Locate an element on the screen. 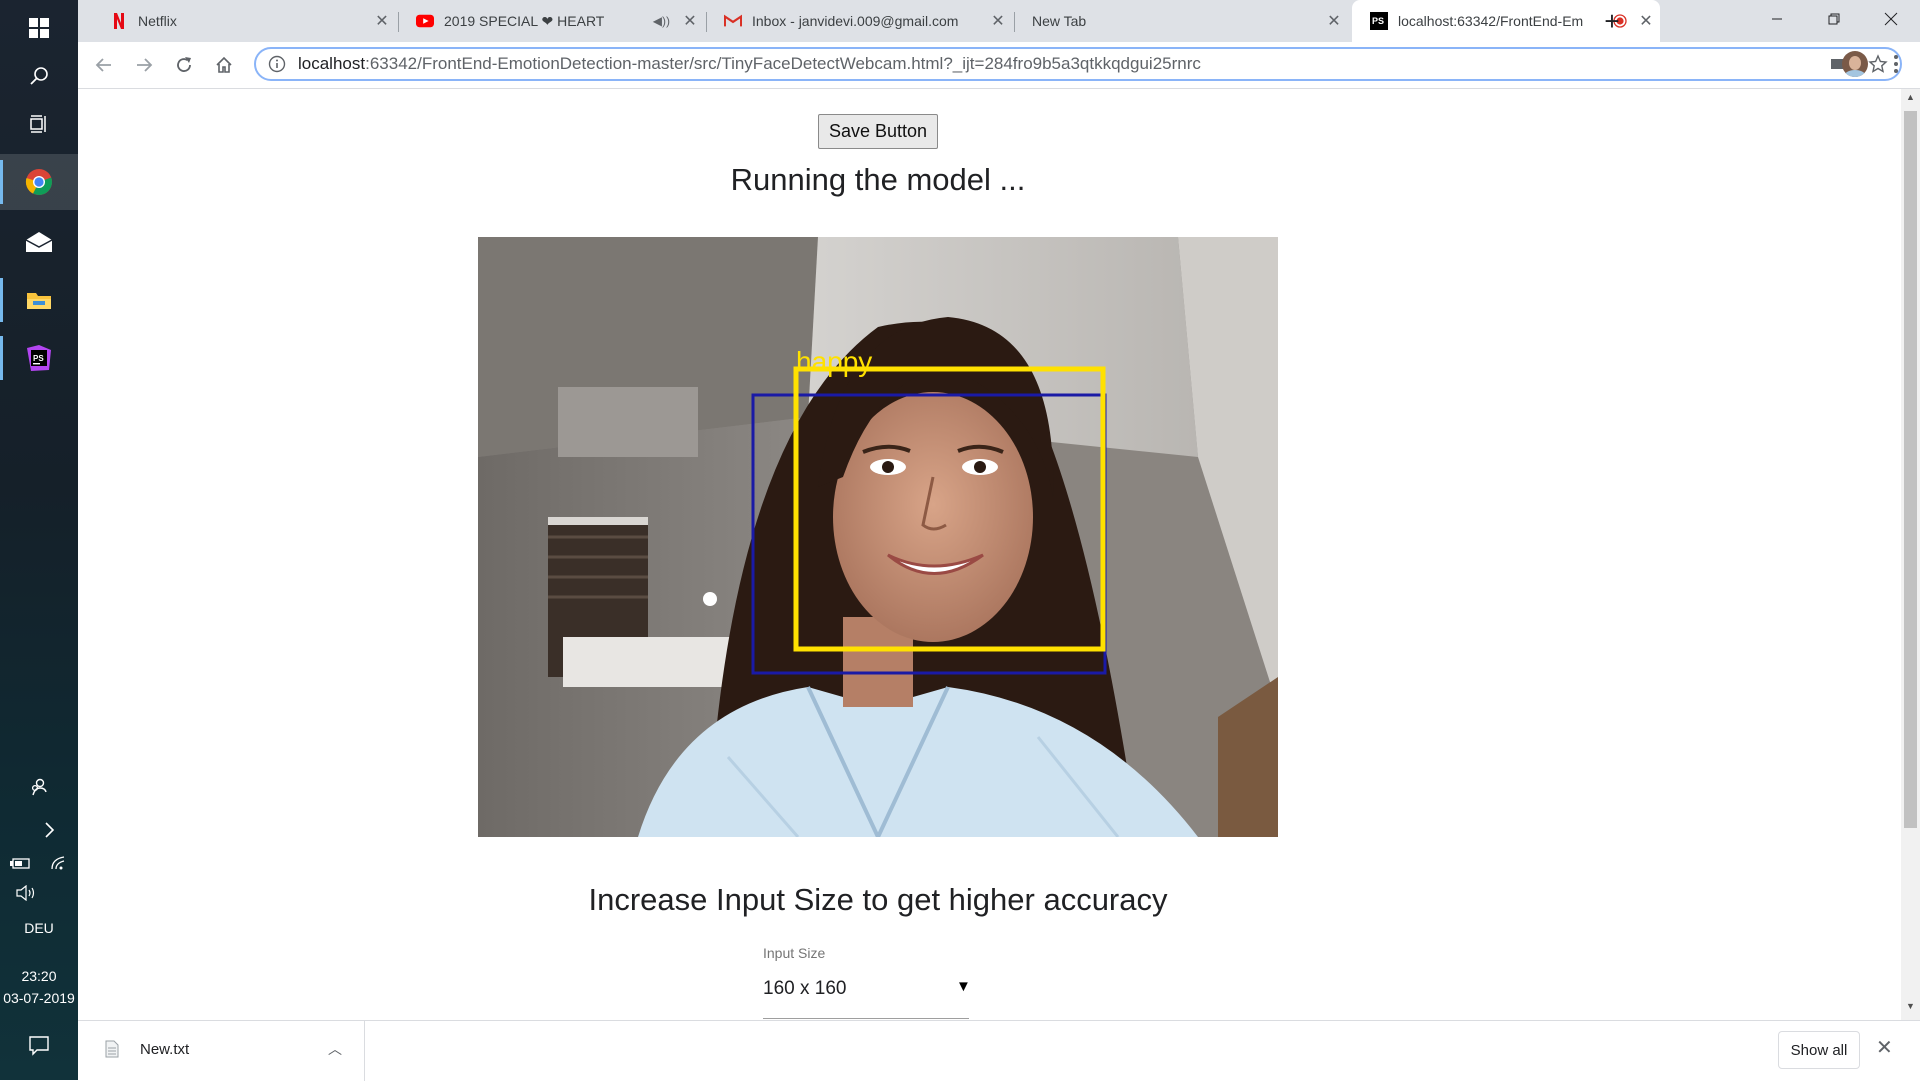 The height and width of the screenshot is (1081, 1920). restore-icon is located at coordinates (1834, 19).